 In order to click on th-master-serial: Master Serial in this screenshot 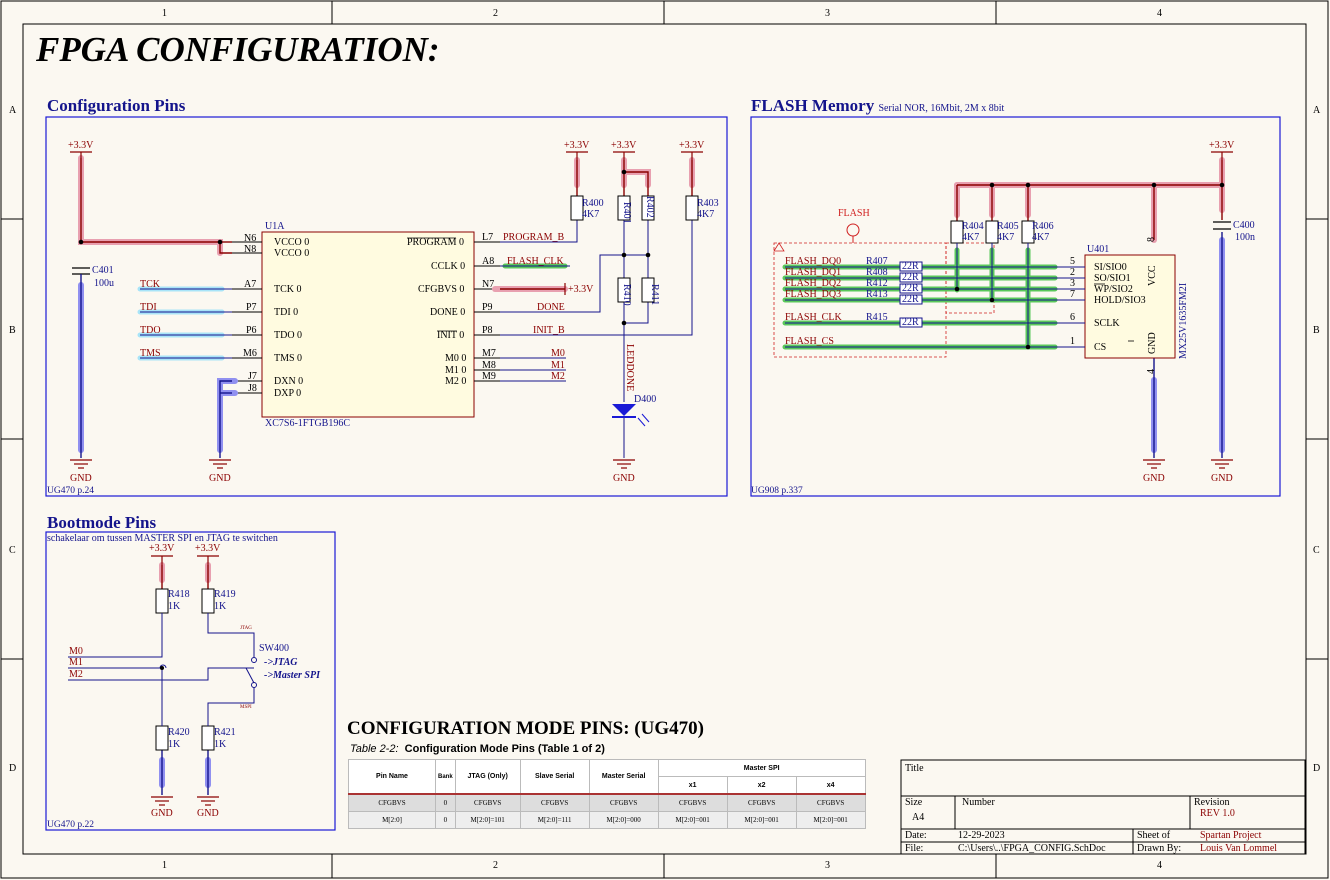, I will do `click(623, 777)`.